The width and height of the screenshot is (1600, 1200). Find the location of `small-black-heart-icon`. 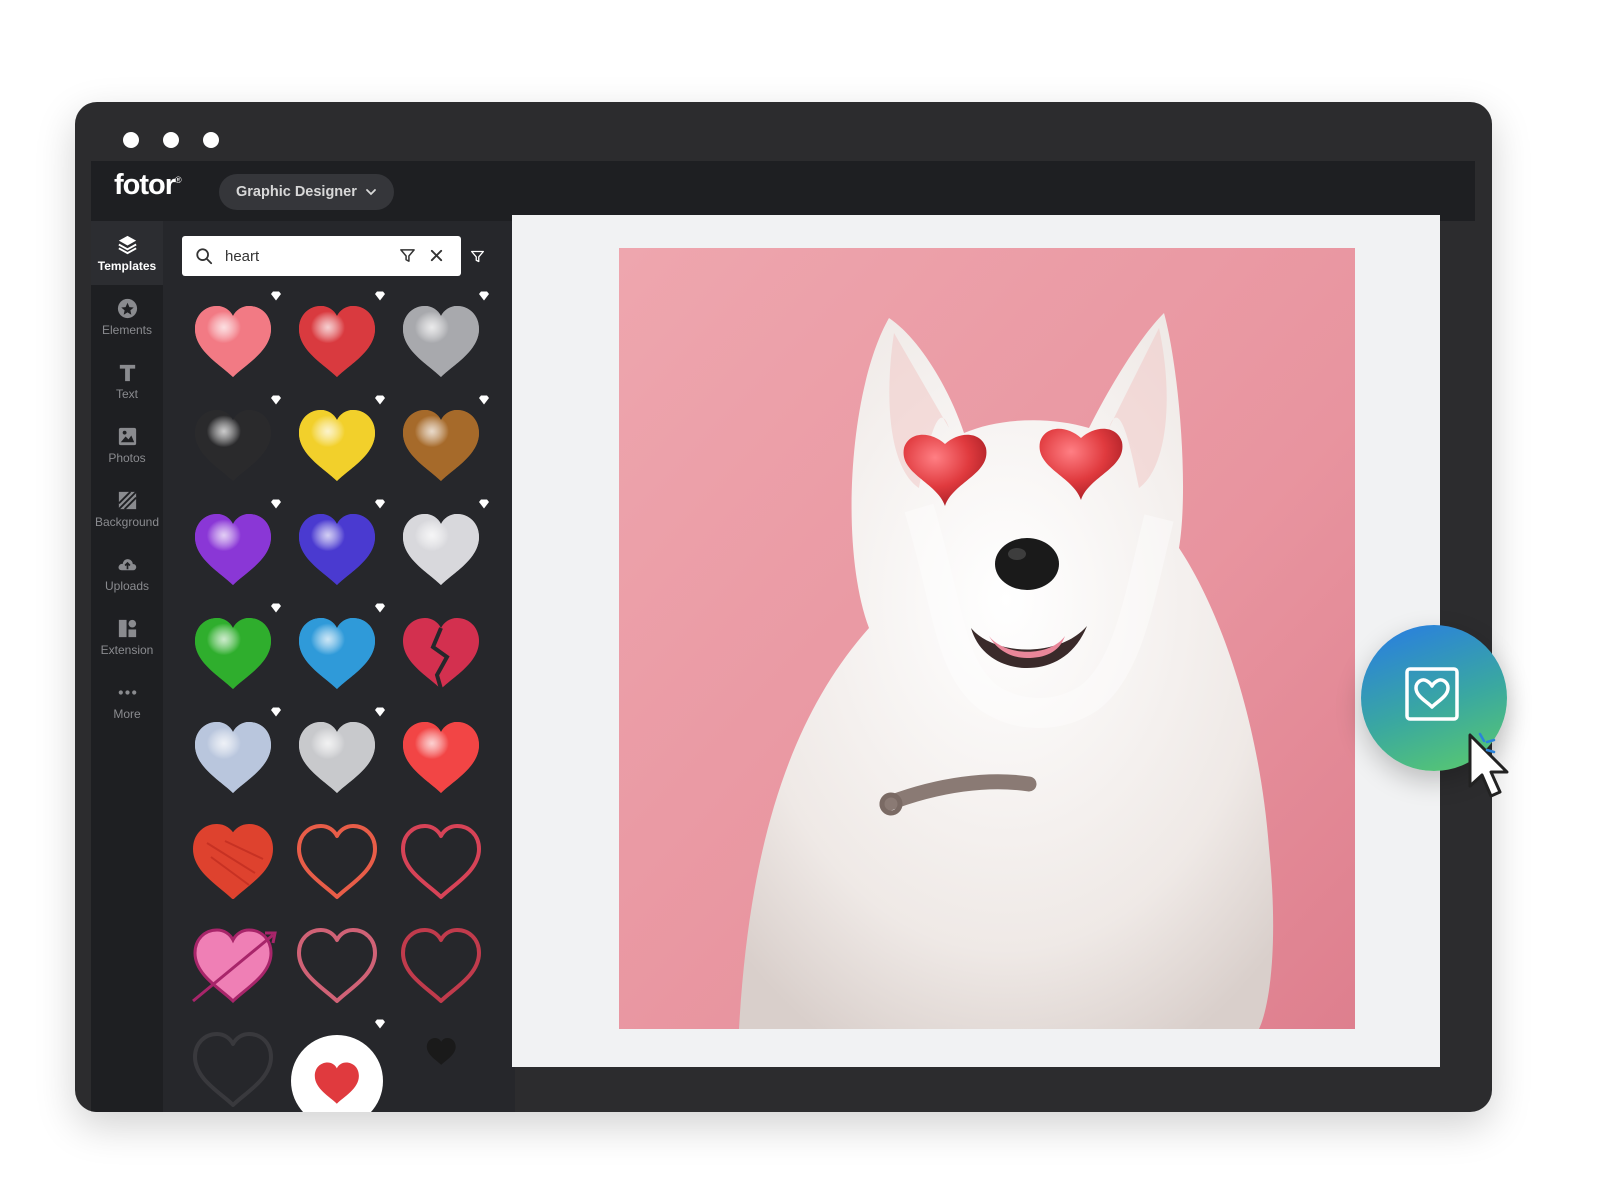

small-black-heart-icon is located at coordinates (441, 1051).